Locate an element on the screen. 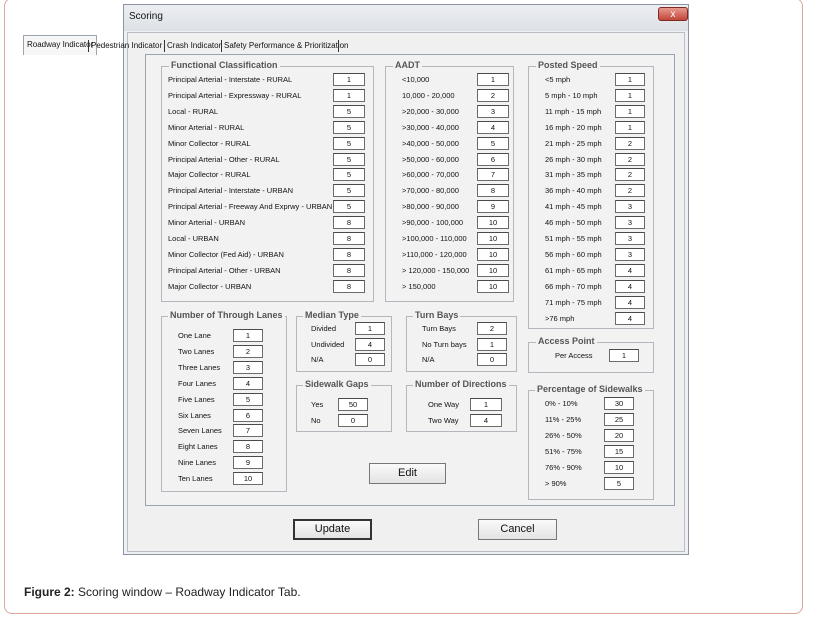  through-lanes-value-field: 9 is located at coordinates (248, 463).